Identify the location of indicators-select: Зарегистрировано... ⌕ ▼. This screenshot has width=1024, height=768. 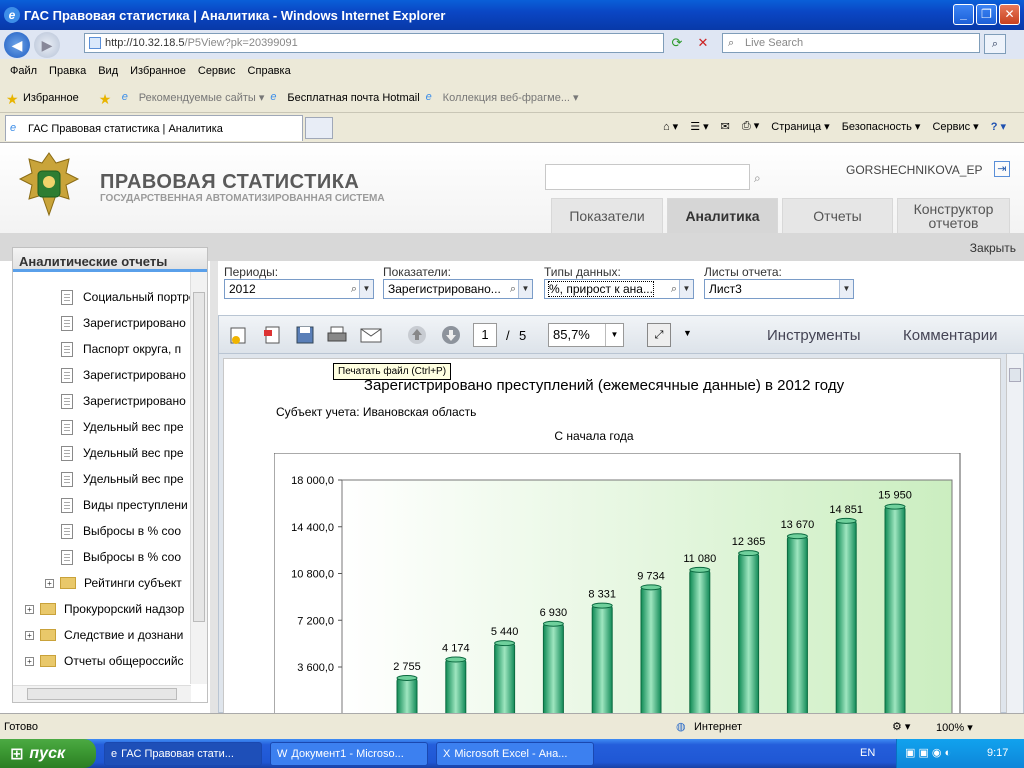
(458, 289).